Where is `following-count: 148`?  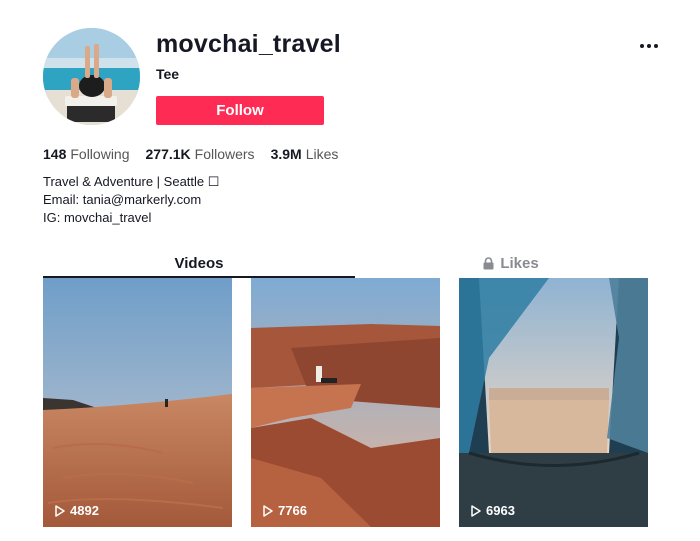
following-count: 148 is located at coordinates (55, 154).